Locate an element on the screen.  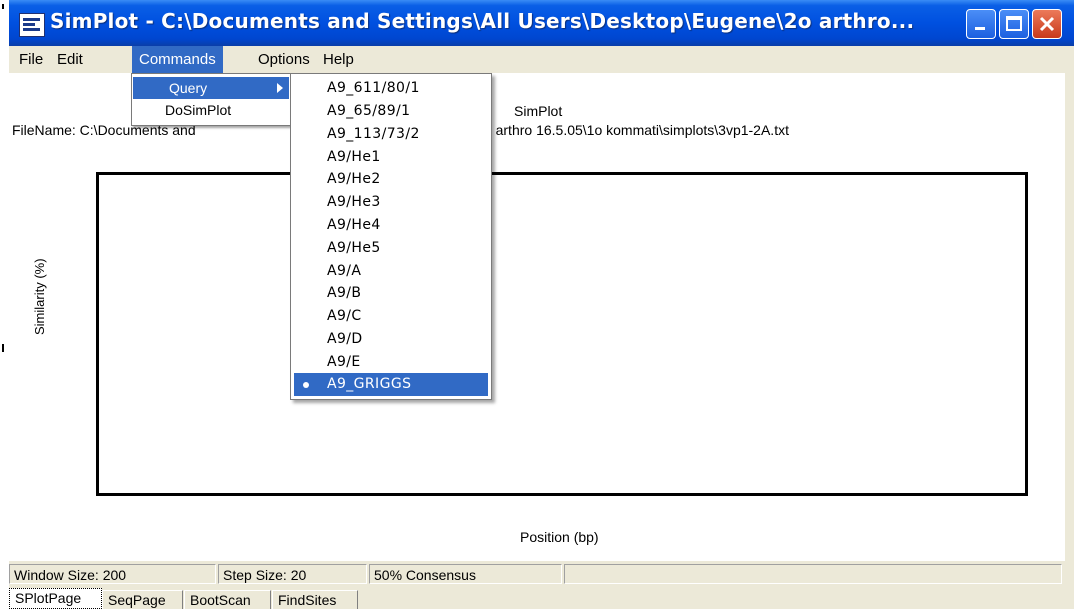
maximize-button is located at coordinates (1014, 24).